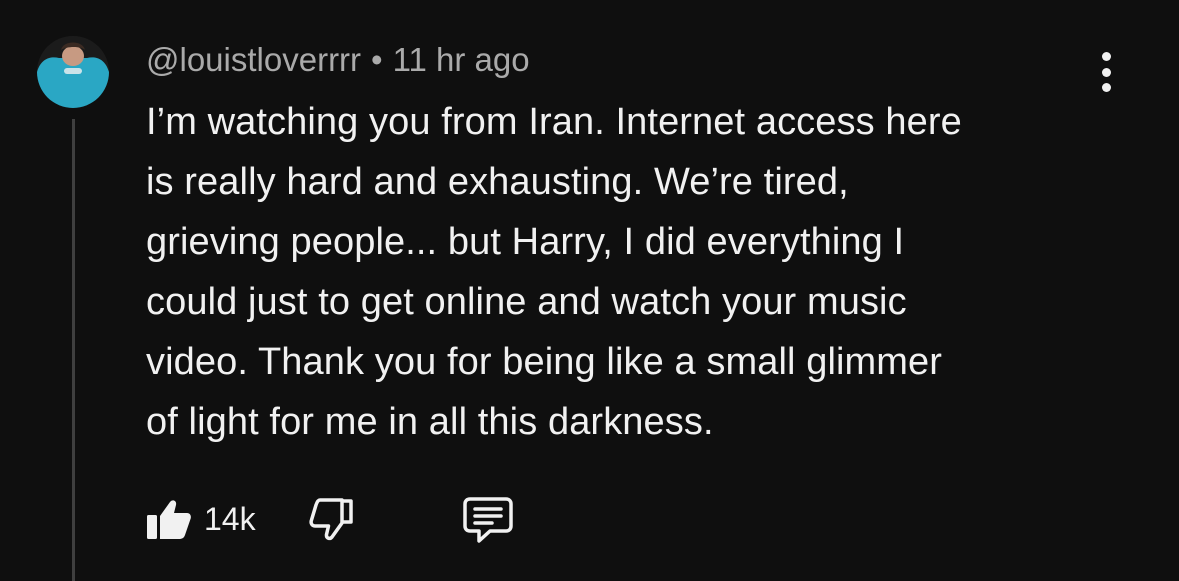 The width and height of the screenshot is (1179, 581). I want to click on thread-line, so click(73, 350).